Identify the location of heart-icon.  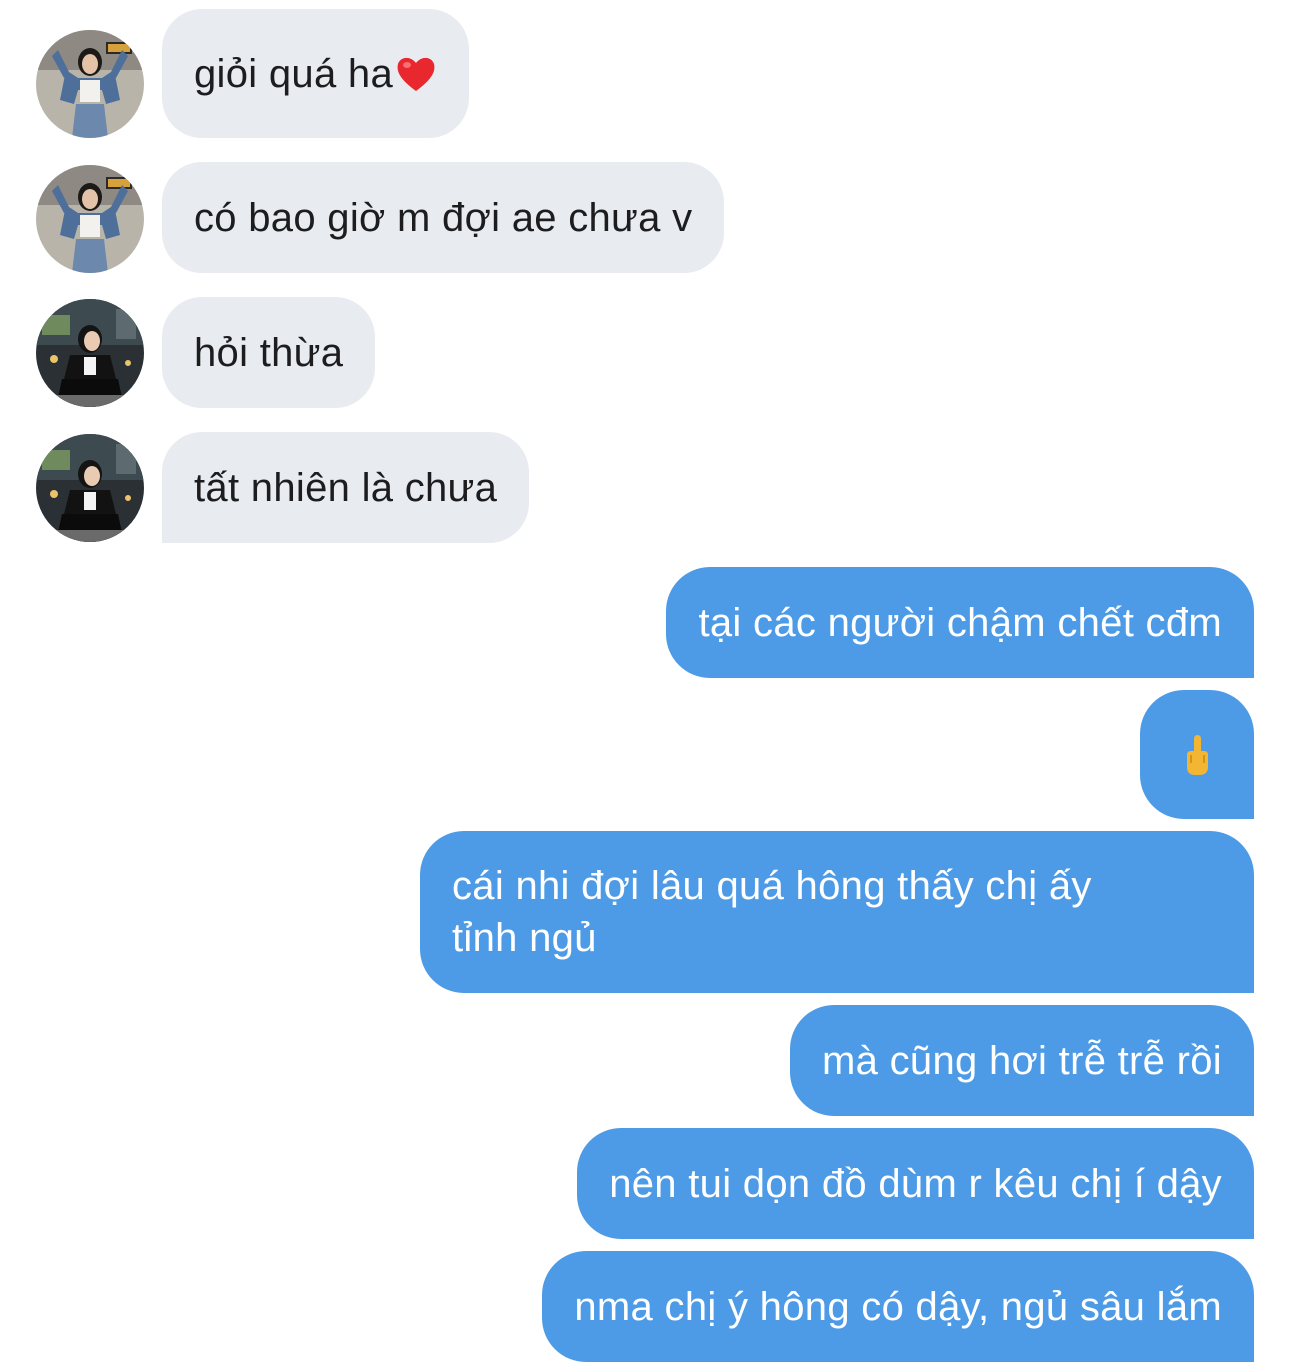
(416, 74).